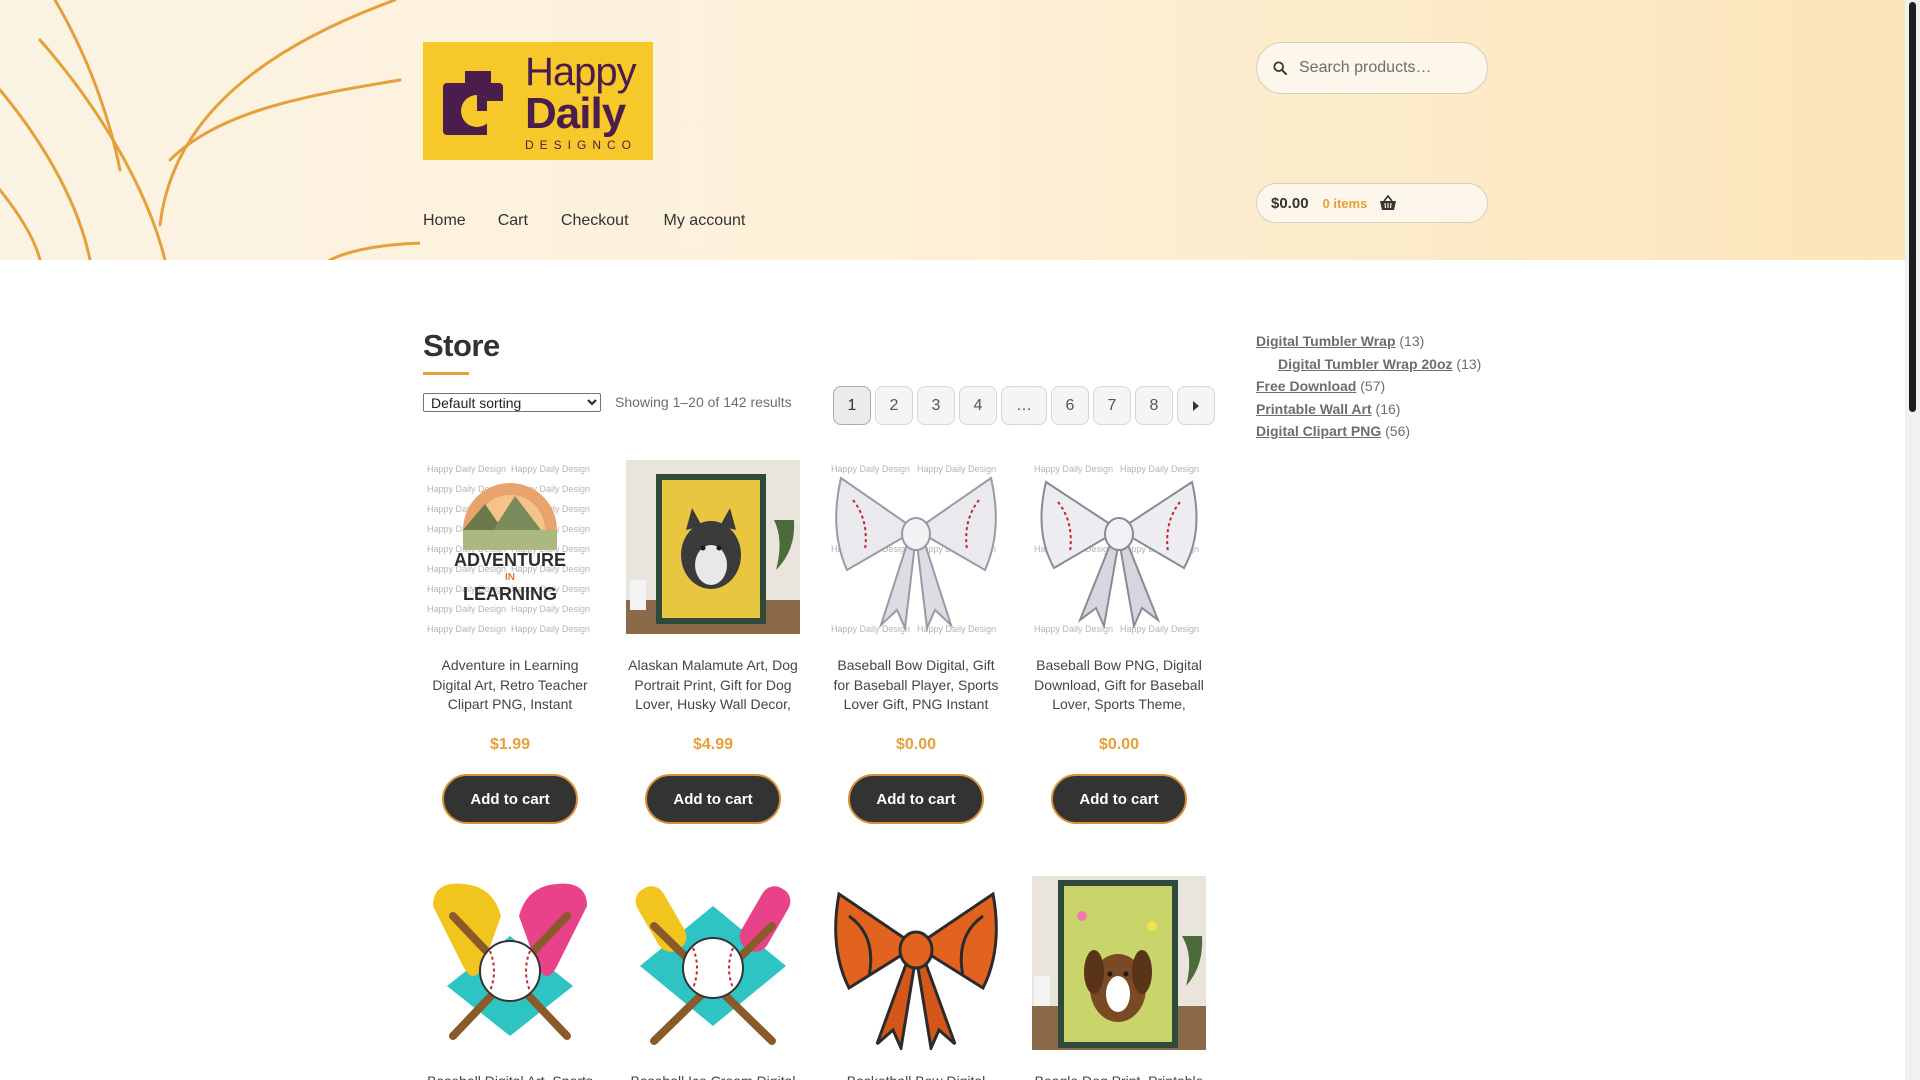 This screenshot has width=1920, height=1080. Describe the element at coordinates (444, 221) in the screenshot. I see `nav-home: Home` at that location.